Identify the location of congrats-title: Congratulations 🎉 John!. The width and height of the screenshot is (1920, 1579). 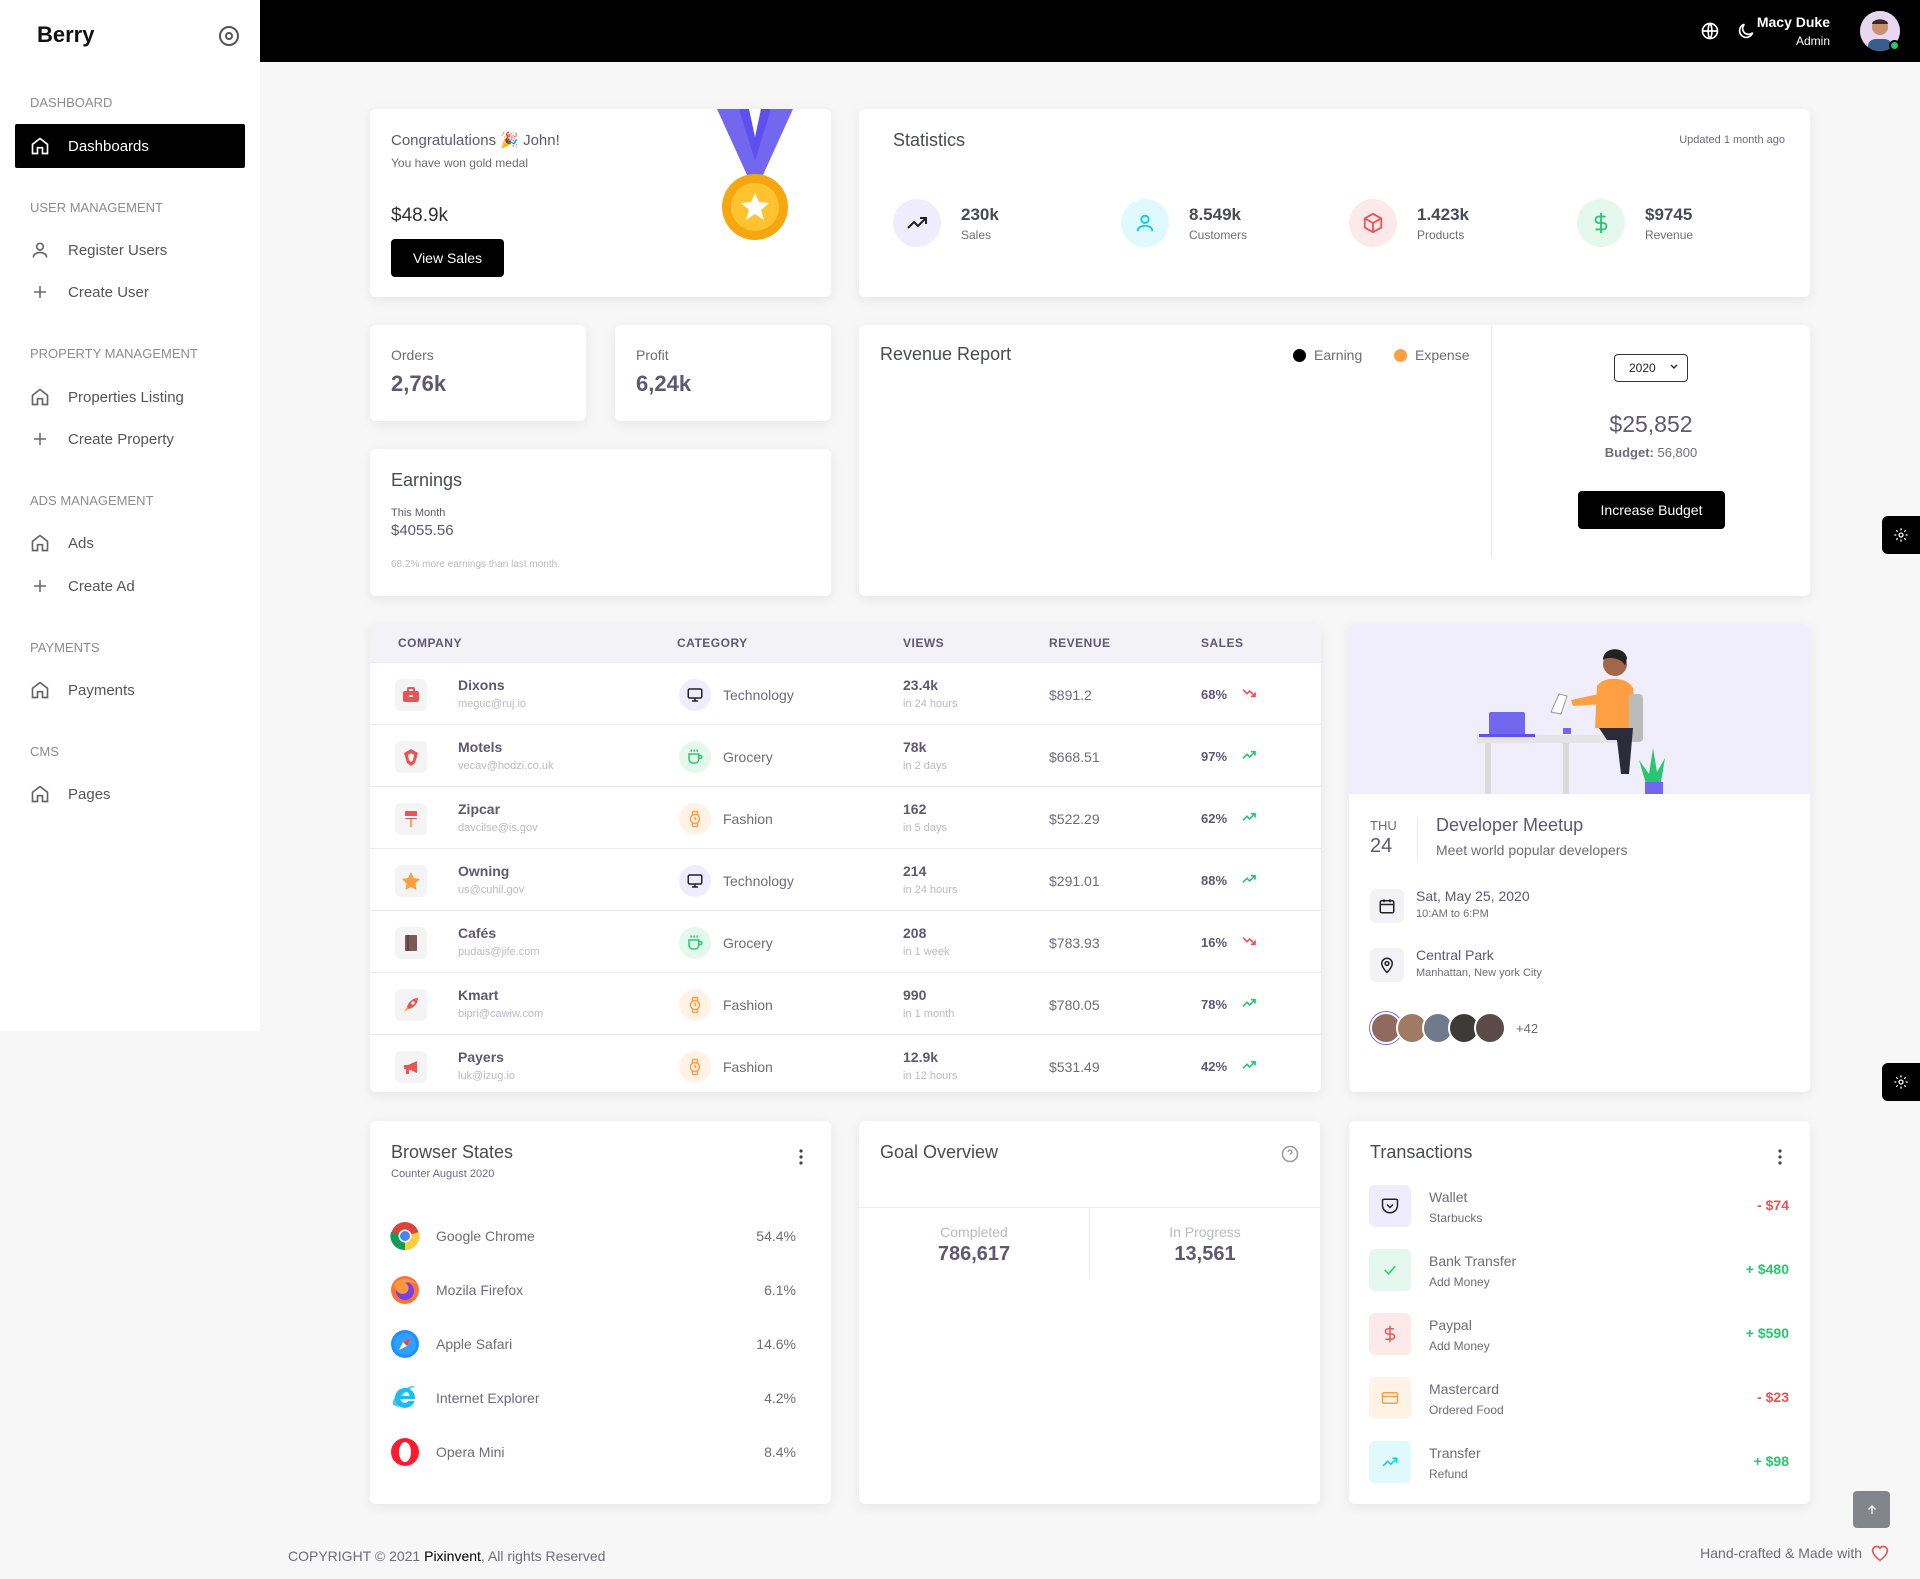
(475, 140).